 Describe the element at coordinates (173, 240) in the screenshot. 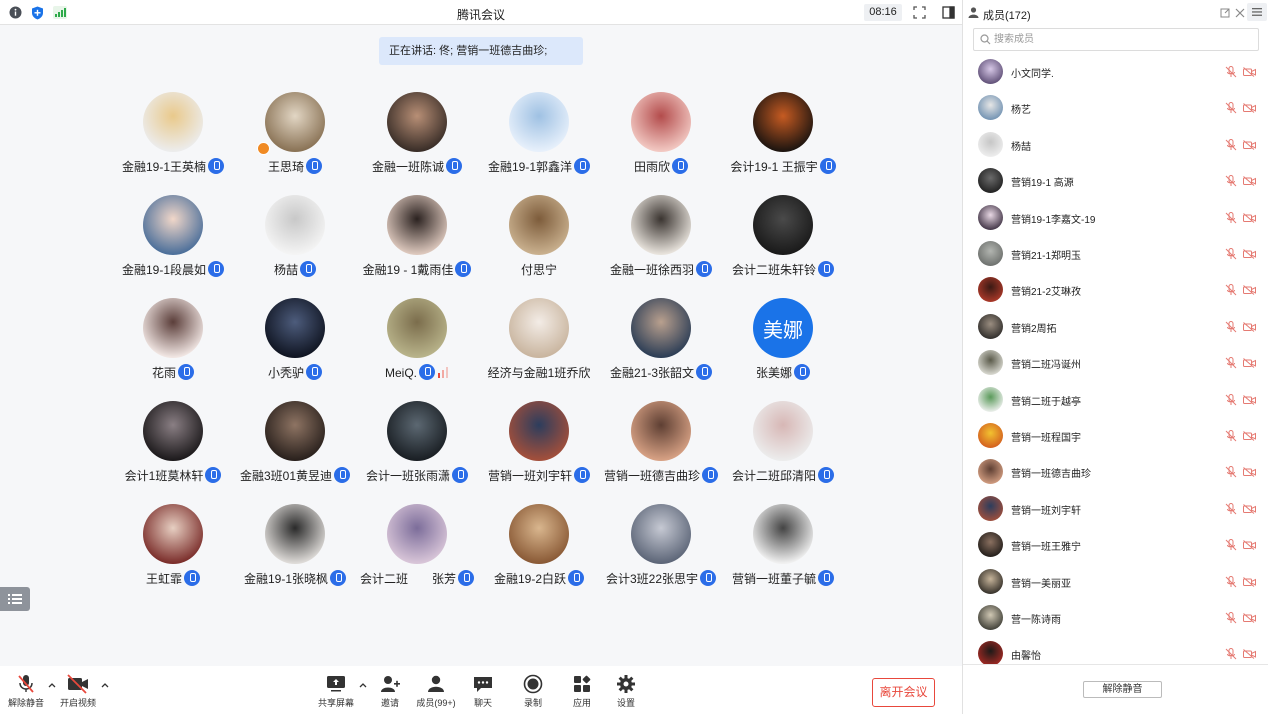

I see `participant-tile: 金融19-1段晨如` at that location.